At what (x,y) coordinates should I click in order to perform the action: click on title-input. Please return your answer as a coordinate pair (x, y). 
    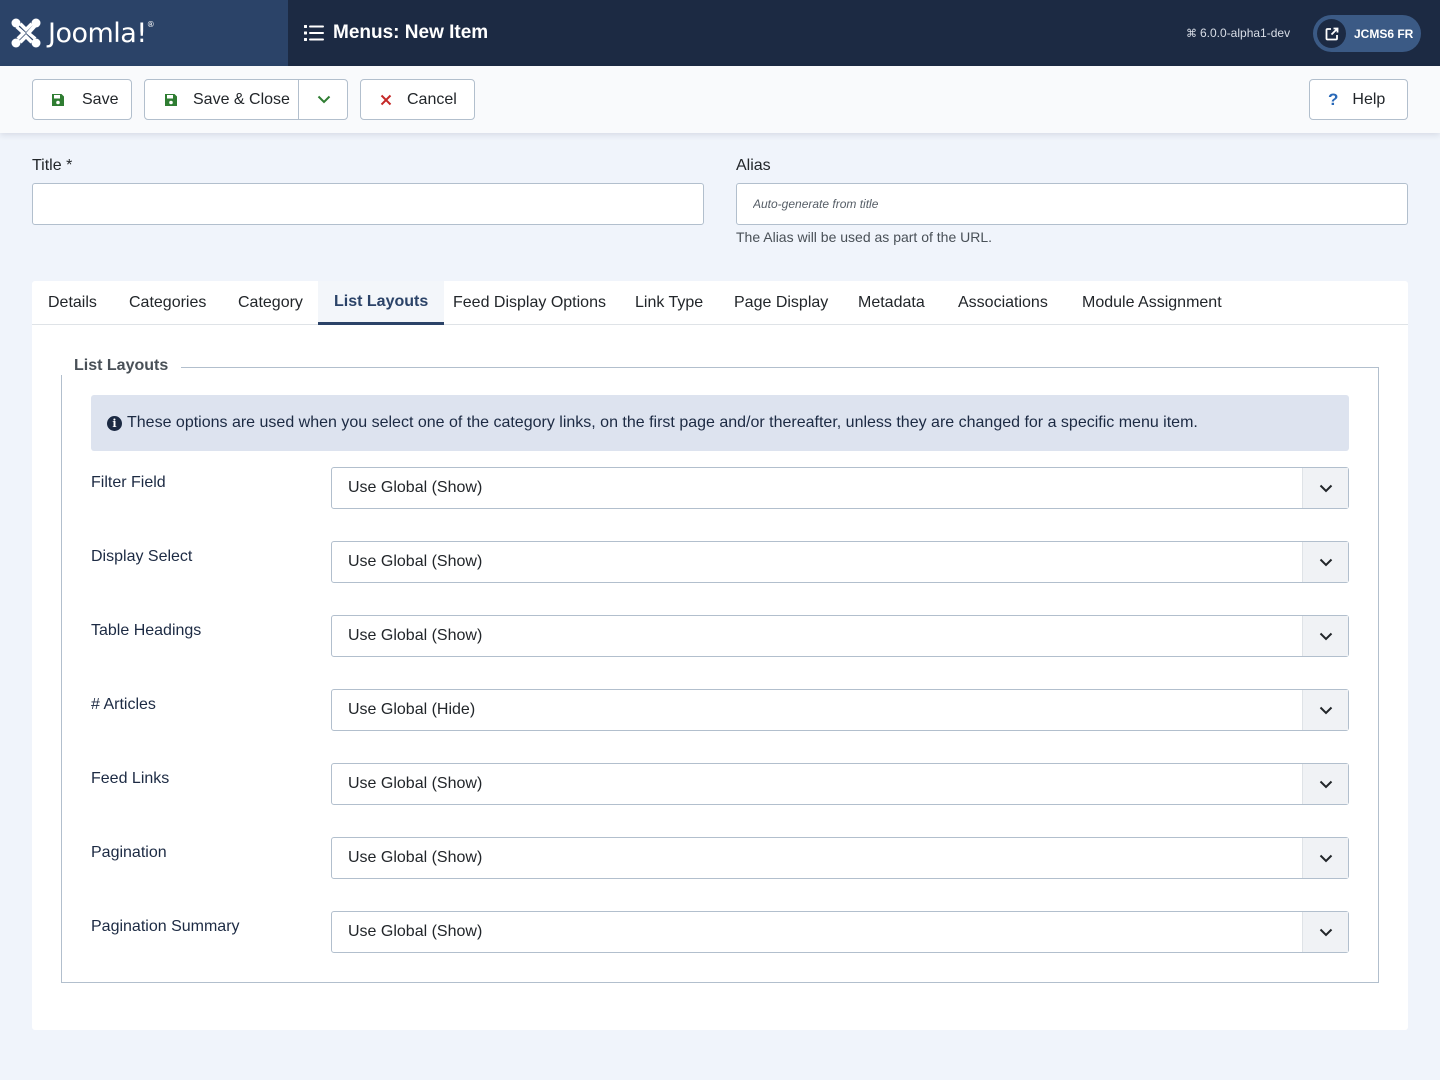
    Looking at the image, I should click on (368, 204).